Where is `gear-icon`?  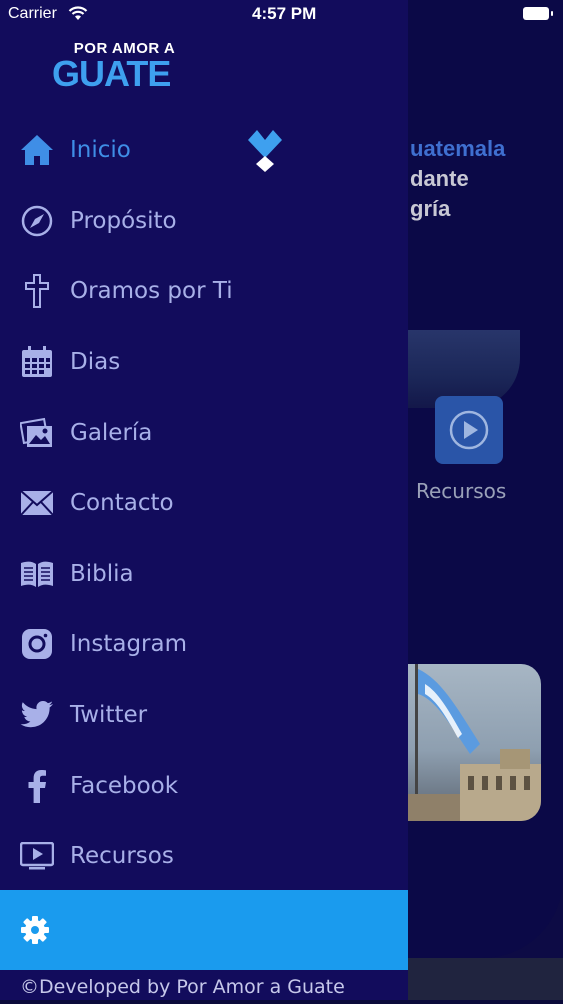
gear-icon is located at coordinates (35, 930).